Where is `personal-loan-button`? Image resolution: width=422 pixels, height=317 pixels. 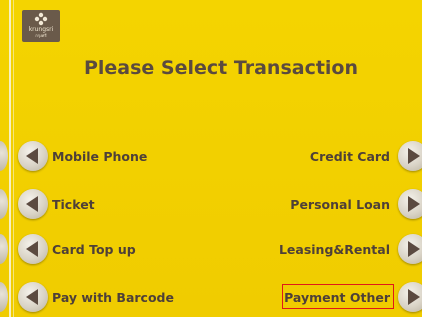 personal-loan-button is located at coordinates (410, 204).